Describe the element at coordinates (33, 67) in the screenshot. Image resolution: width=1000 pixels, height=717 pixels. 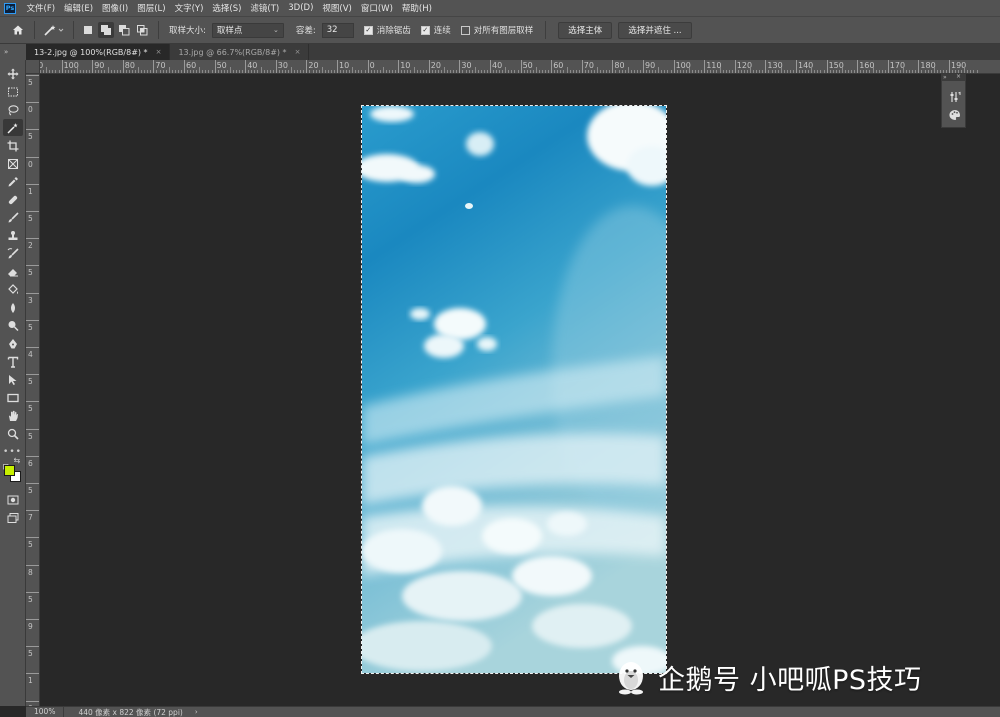
I see `ruler-origin` at that location.